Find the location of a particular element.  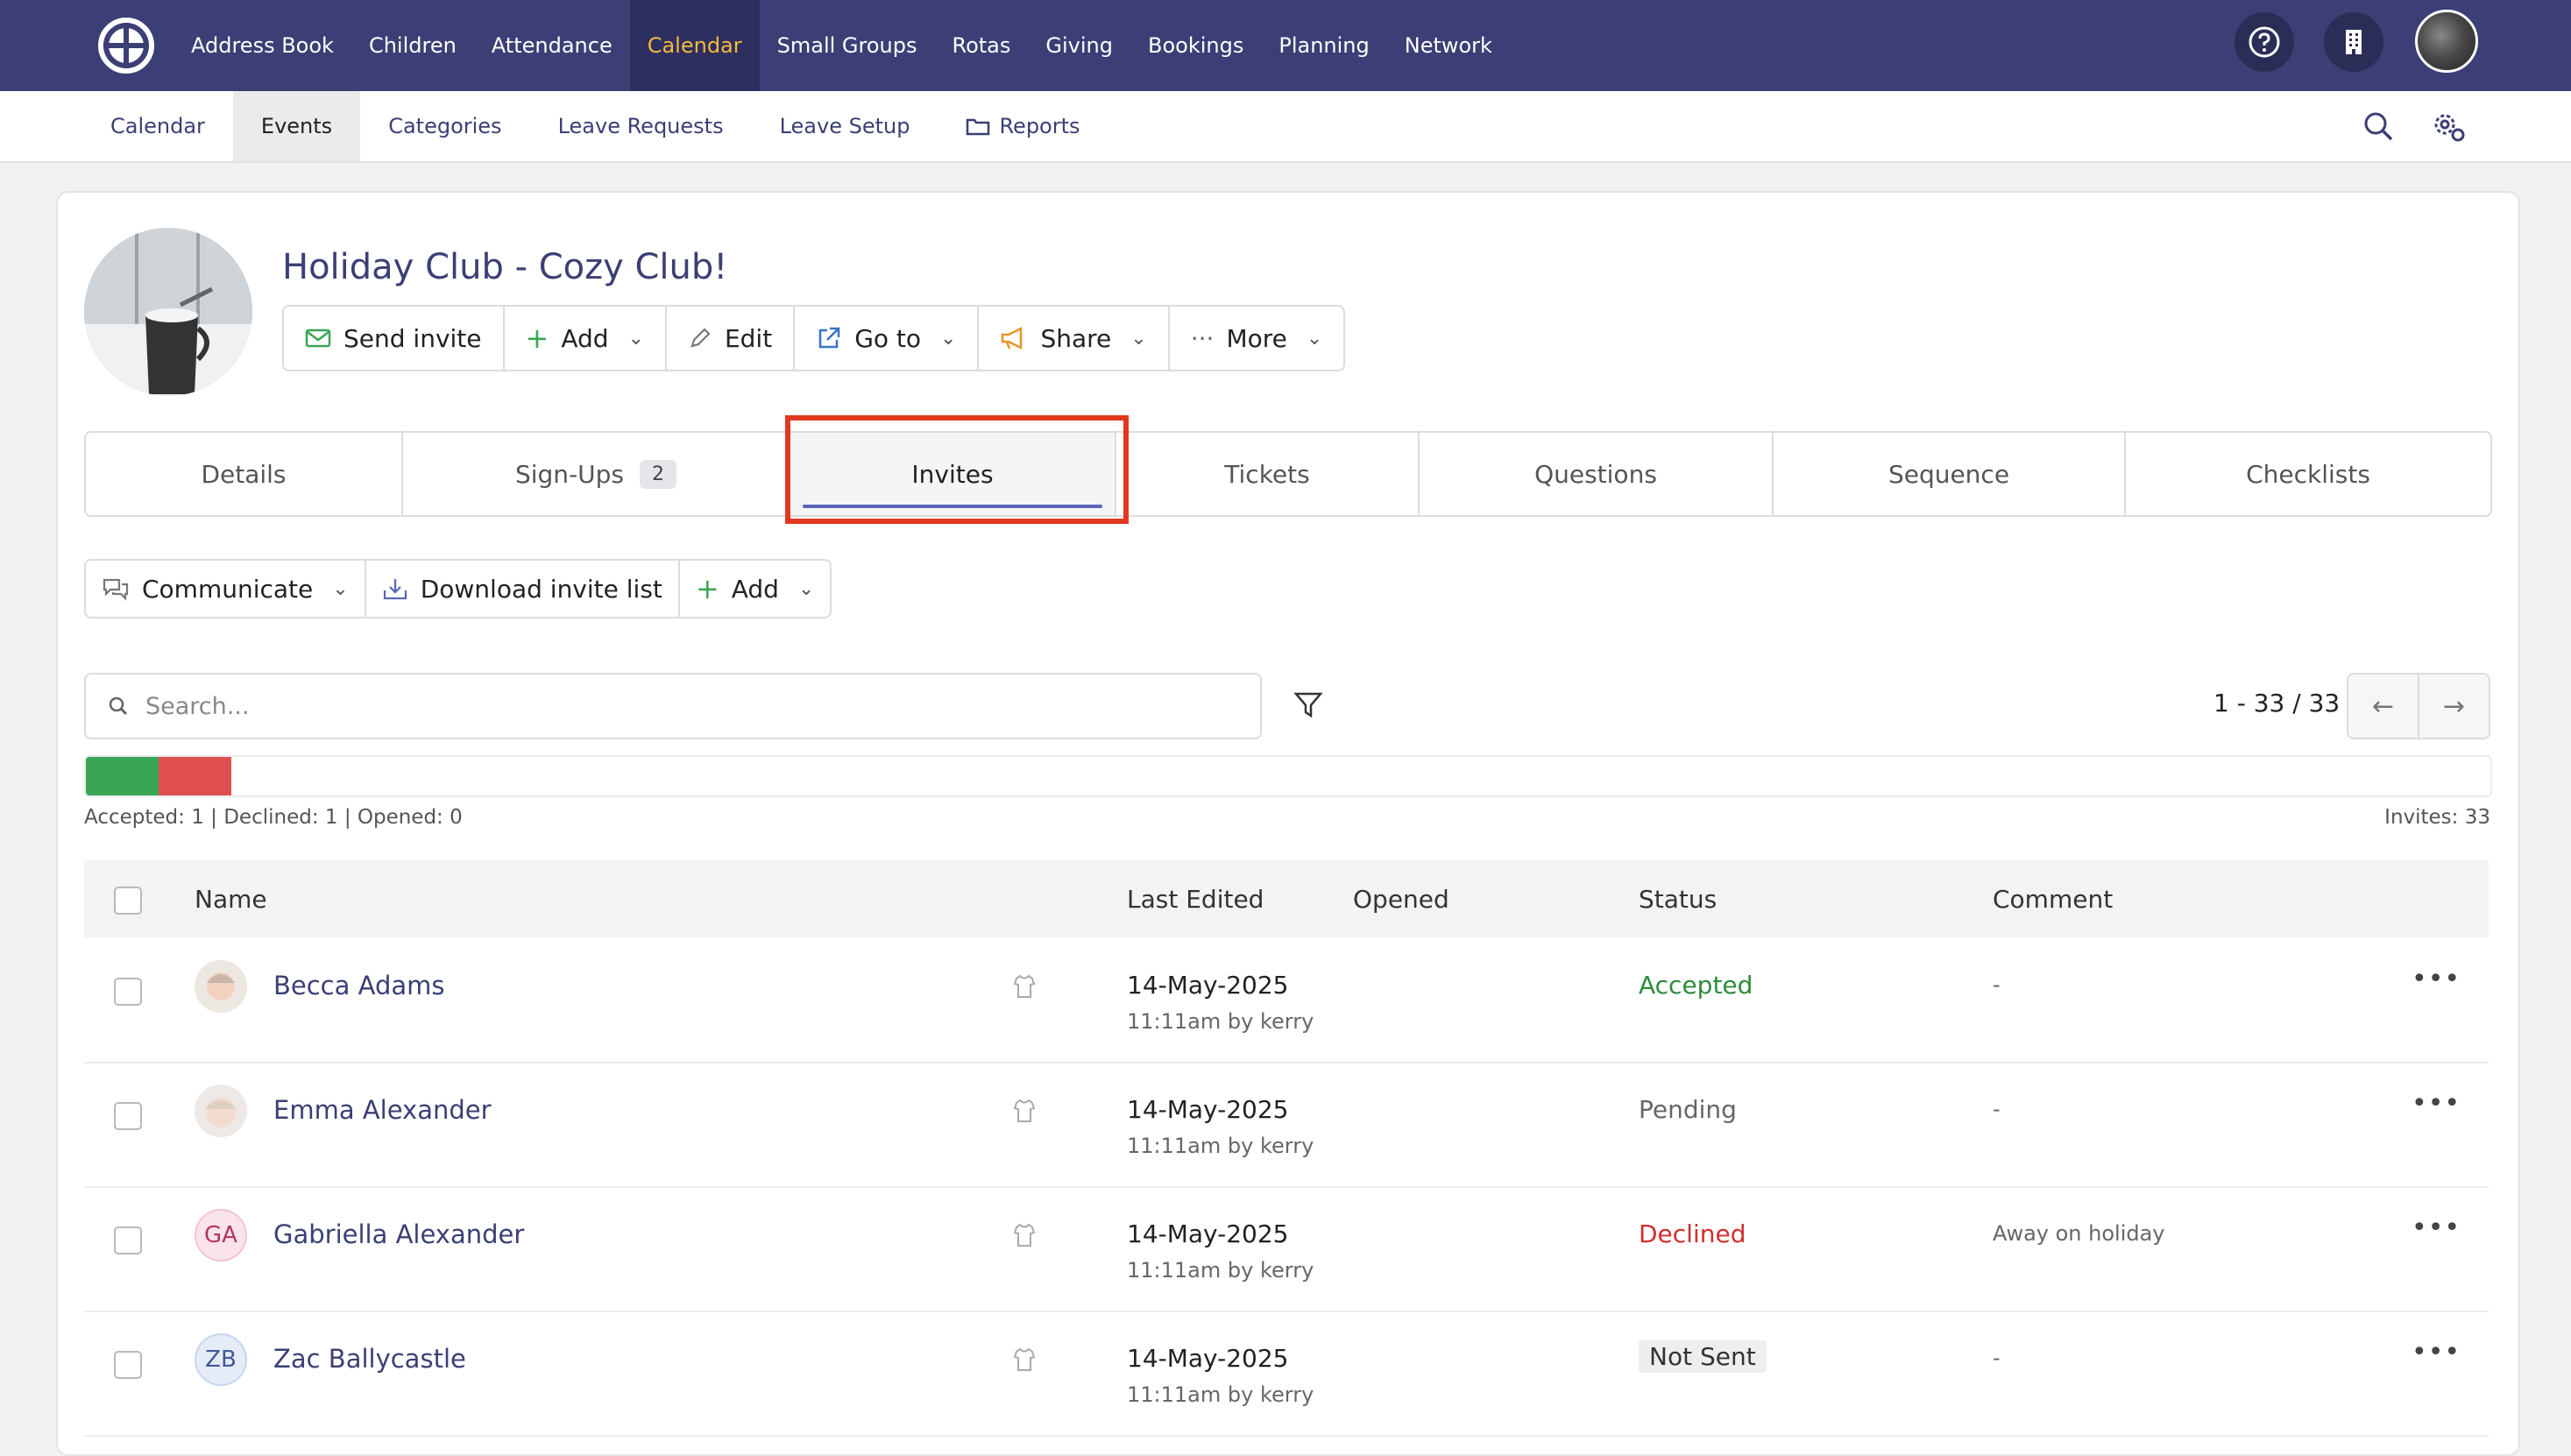

event-title: Holiday Club - Cozy Club! is located at coordinates (505, 267).